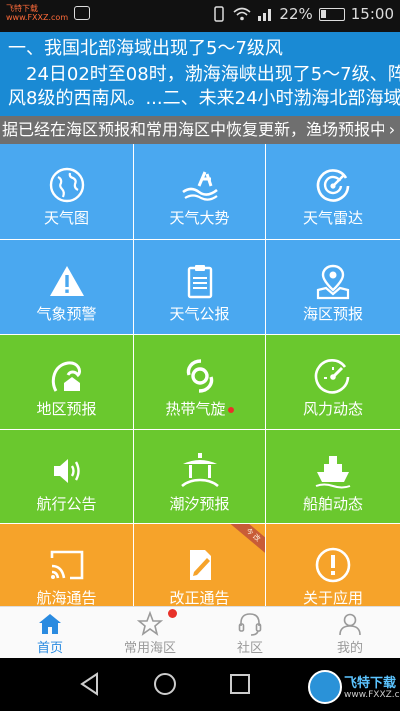 The height and width of the screenshot is (711, 400). I want to click on tile-tide-forecast: 潮汐预报, so click(199, 476).